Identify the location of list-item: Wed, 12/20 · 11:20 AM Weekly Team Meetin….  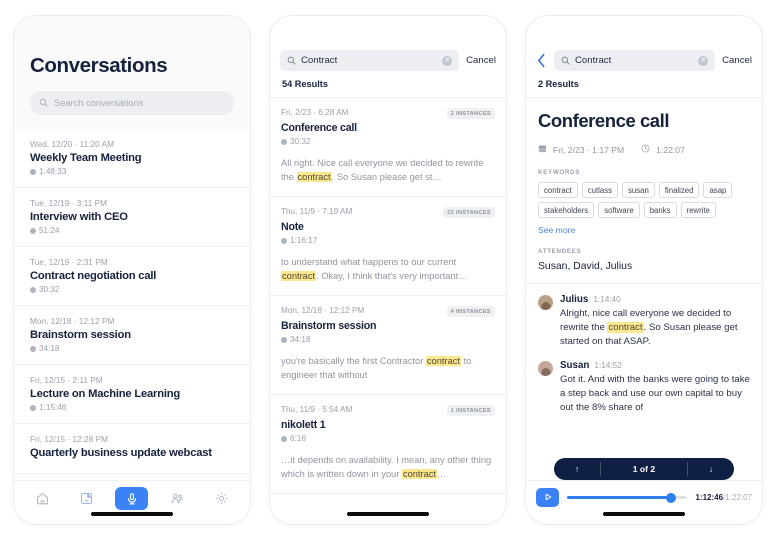
(132, 158).